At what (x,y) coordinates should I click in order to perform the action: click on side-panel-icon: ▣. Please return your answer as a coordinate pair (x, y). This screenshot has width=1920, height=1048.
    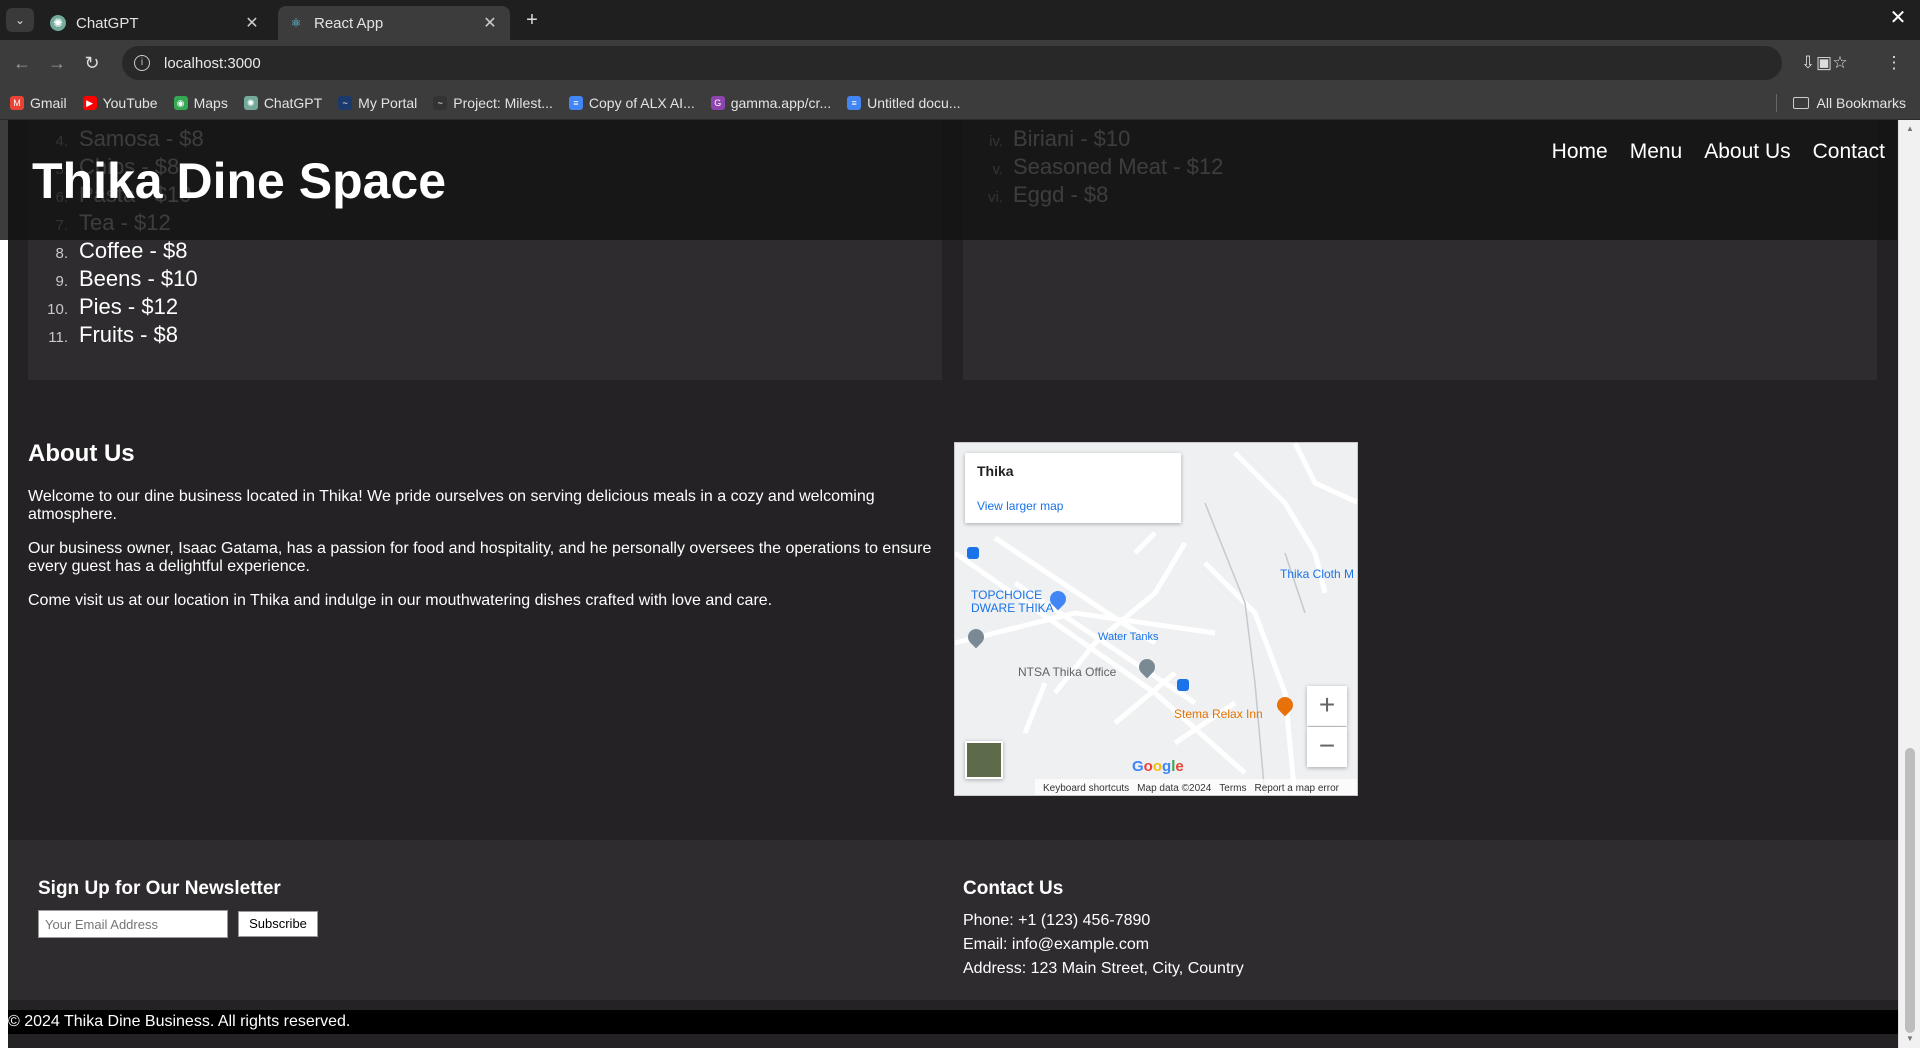
    Looking at the image, I should click on (1824, 63).